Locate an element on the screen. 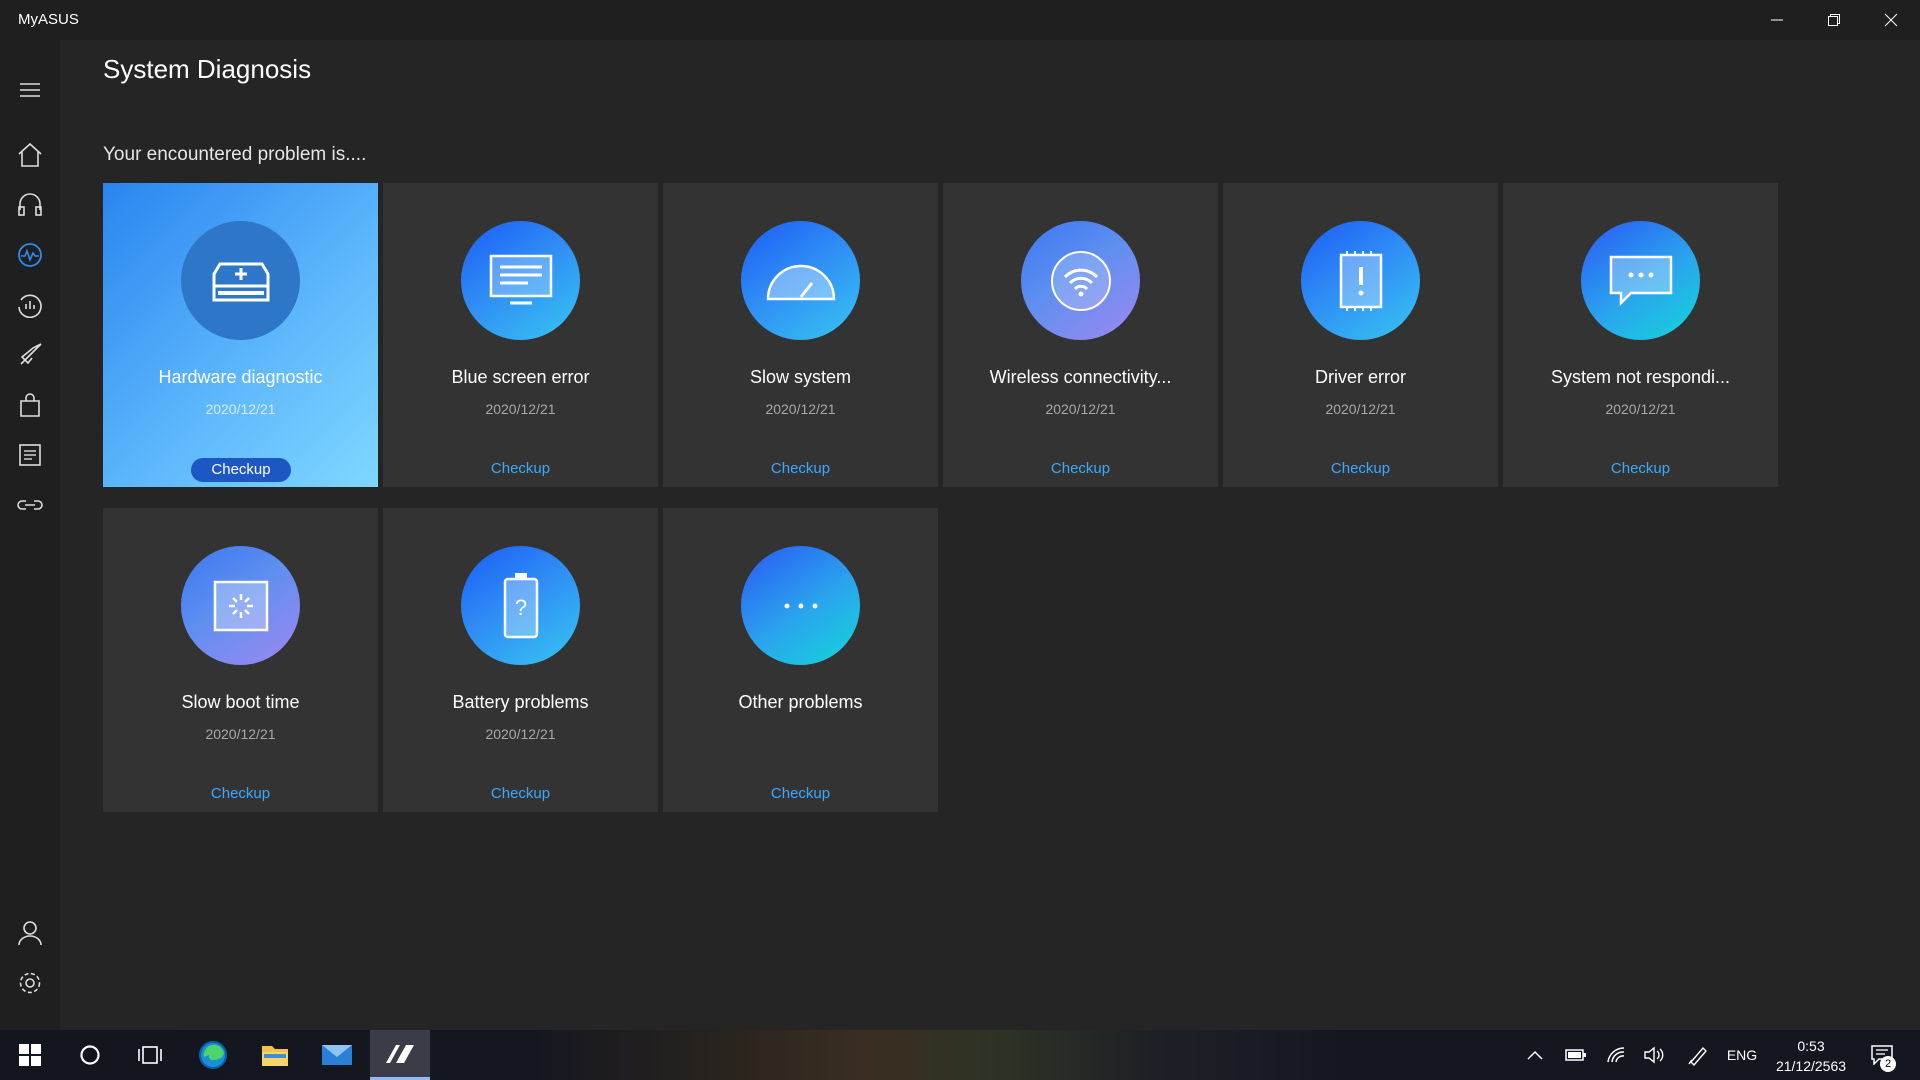 The height and width of the screenshot is (1080, 1920). chevron-up-icon is located at coordinates (1535, 1055).